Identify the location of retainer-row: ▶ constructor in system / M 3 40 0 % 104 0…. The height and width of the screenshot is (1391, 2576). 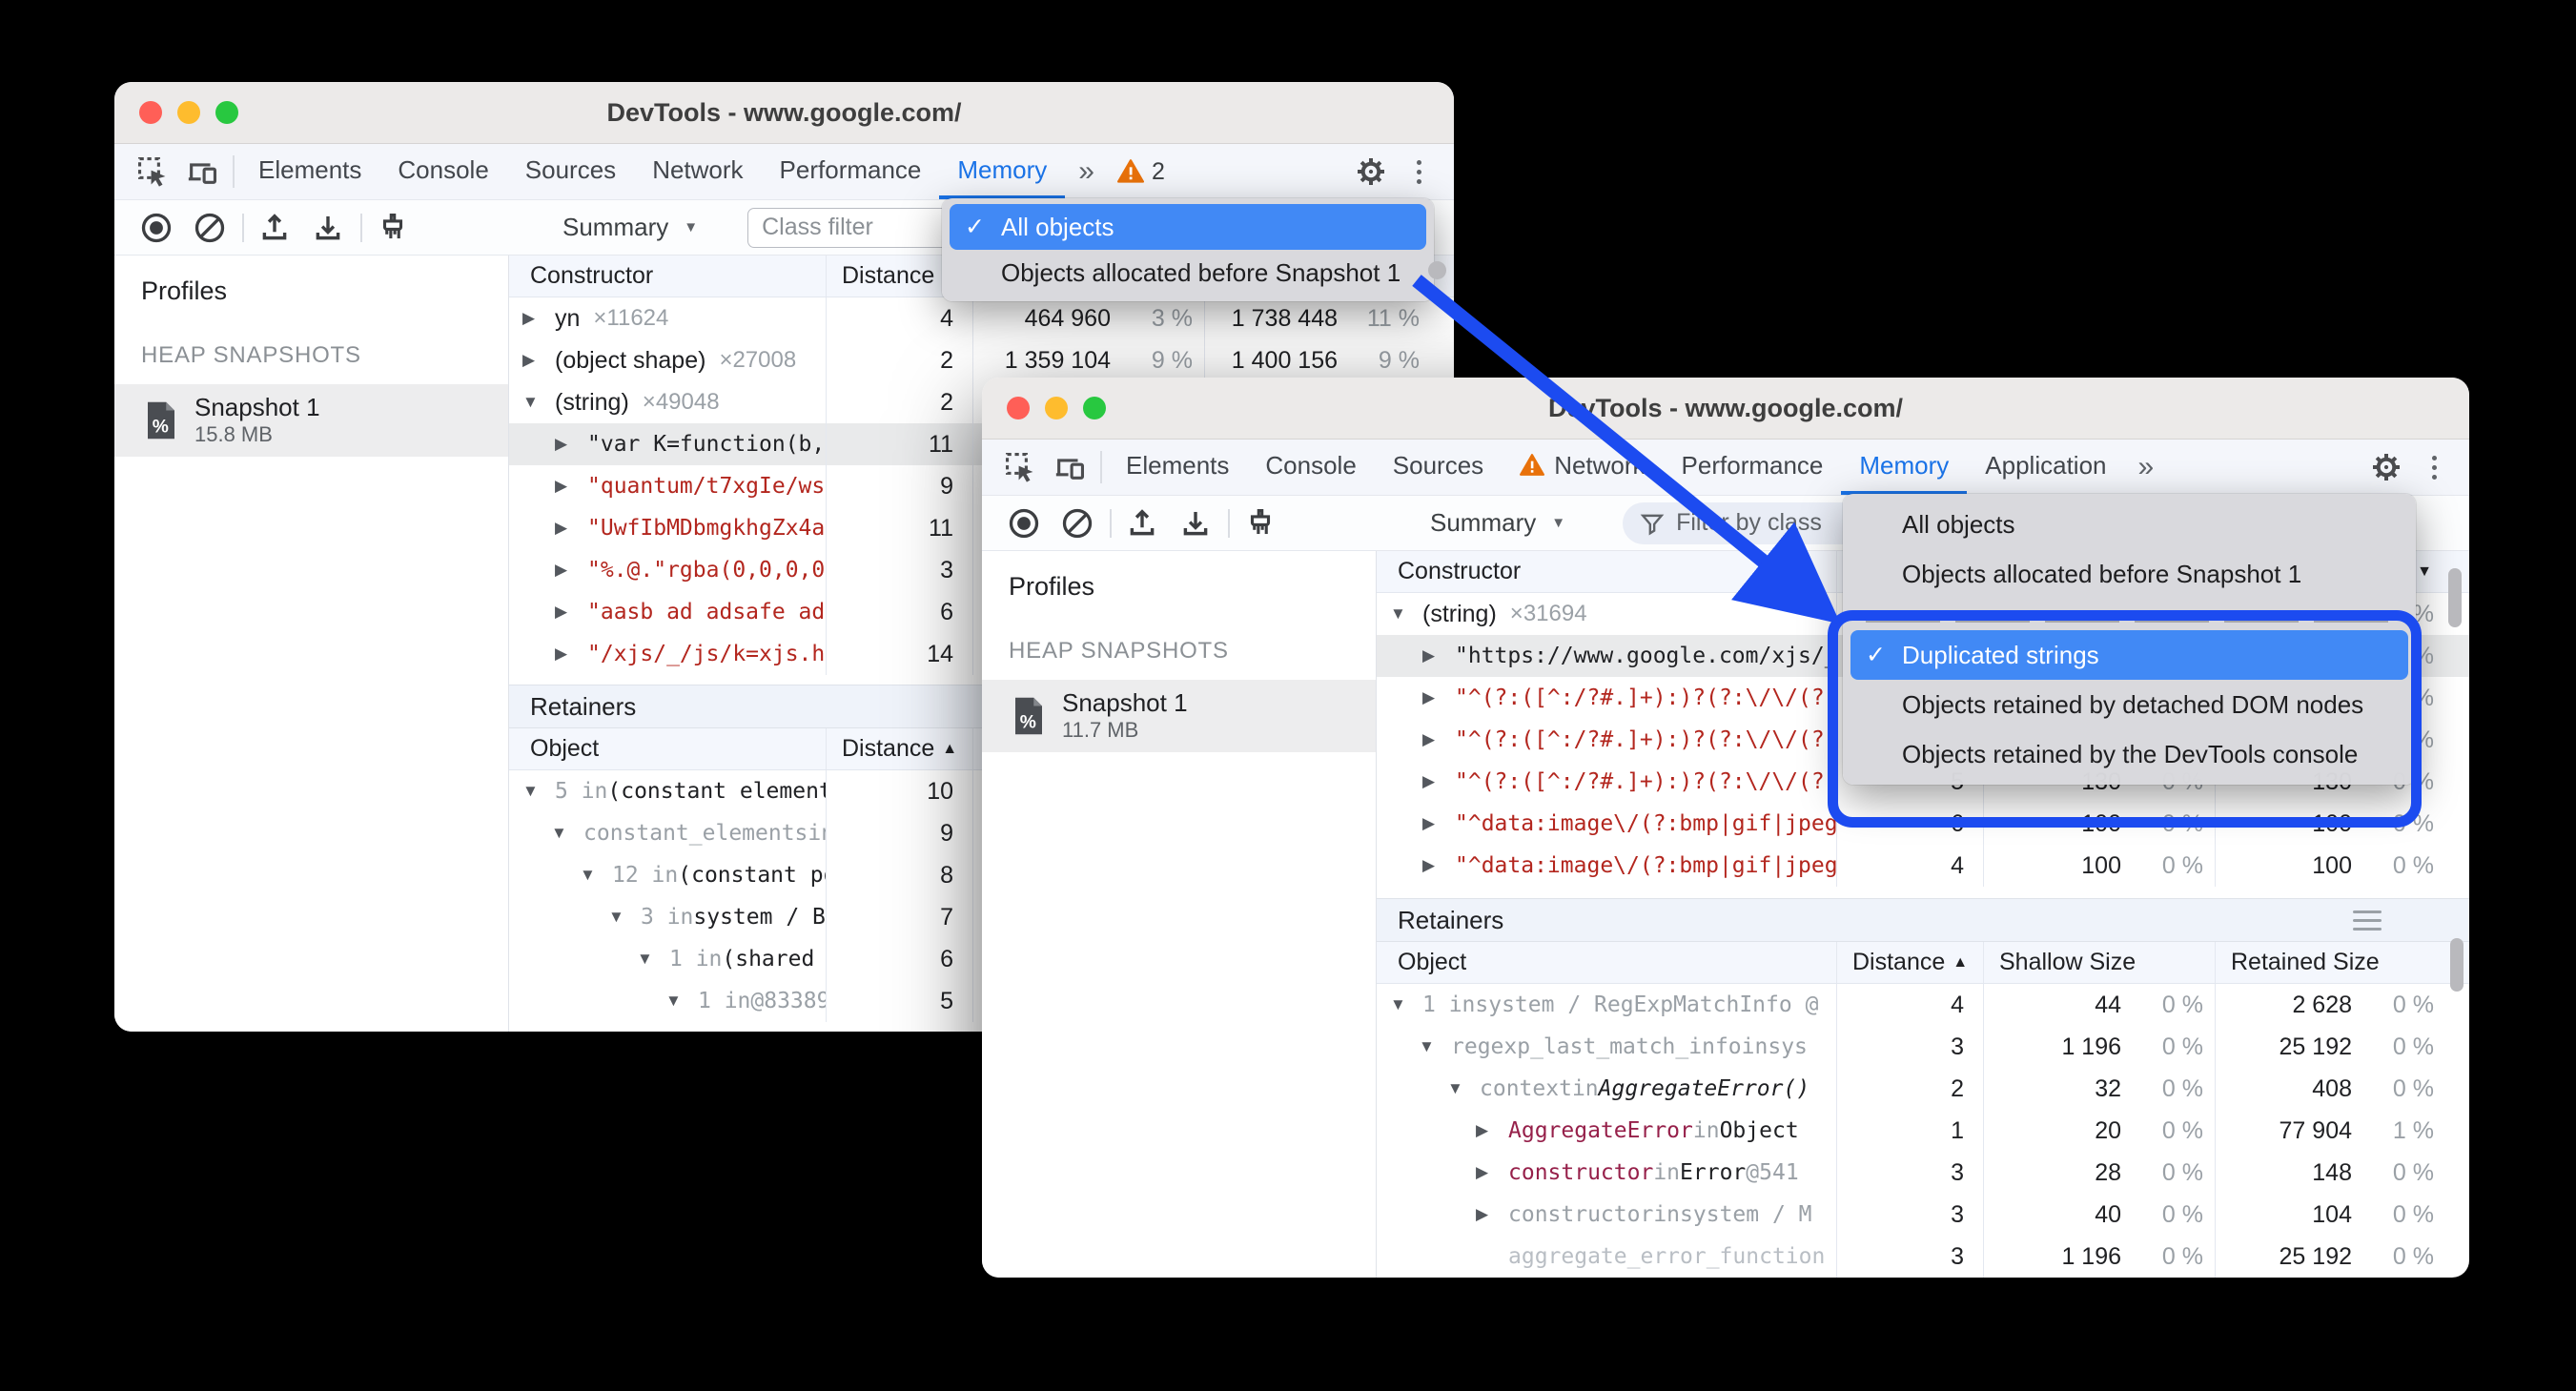
(1923, 1215).